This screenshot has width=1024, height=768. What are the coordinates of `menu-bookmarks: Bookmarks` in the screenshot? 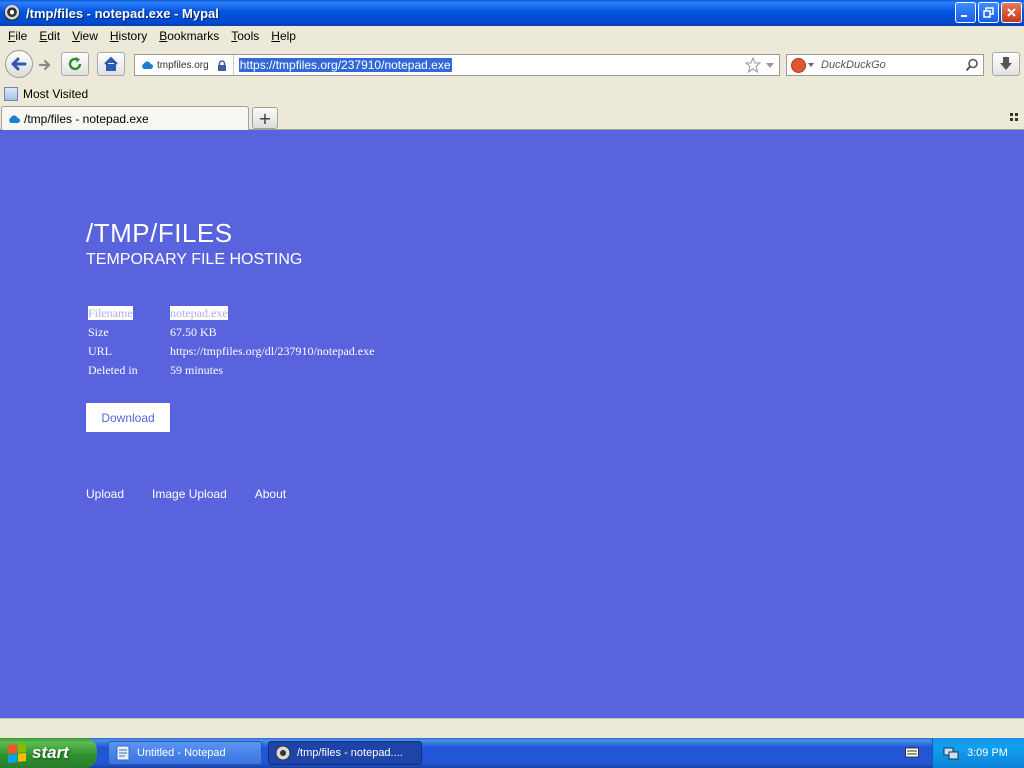 It's located at (189, 36).